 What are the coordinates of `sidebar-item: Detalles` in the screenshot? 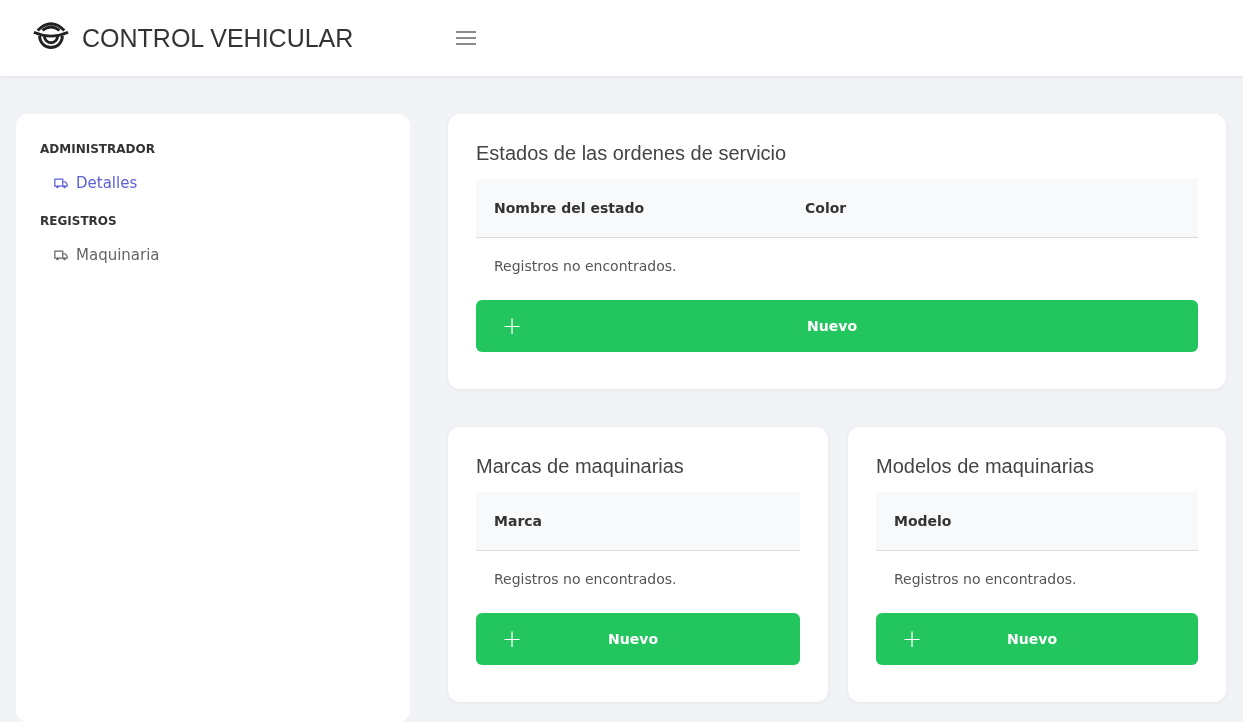 It's located at (213, 183).